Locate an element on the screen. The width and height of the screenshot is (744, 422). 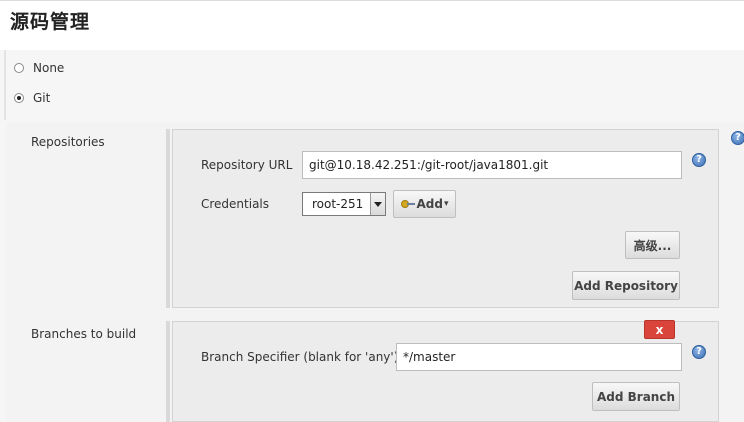
key-icon is located at coordinates (407, 204).